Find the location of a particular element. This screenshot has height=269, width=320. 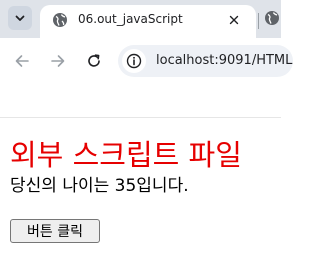

info-icon is located at coordinates (134, 61).